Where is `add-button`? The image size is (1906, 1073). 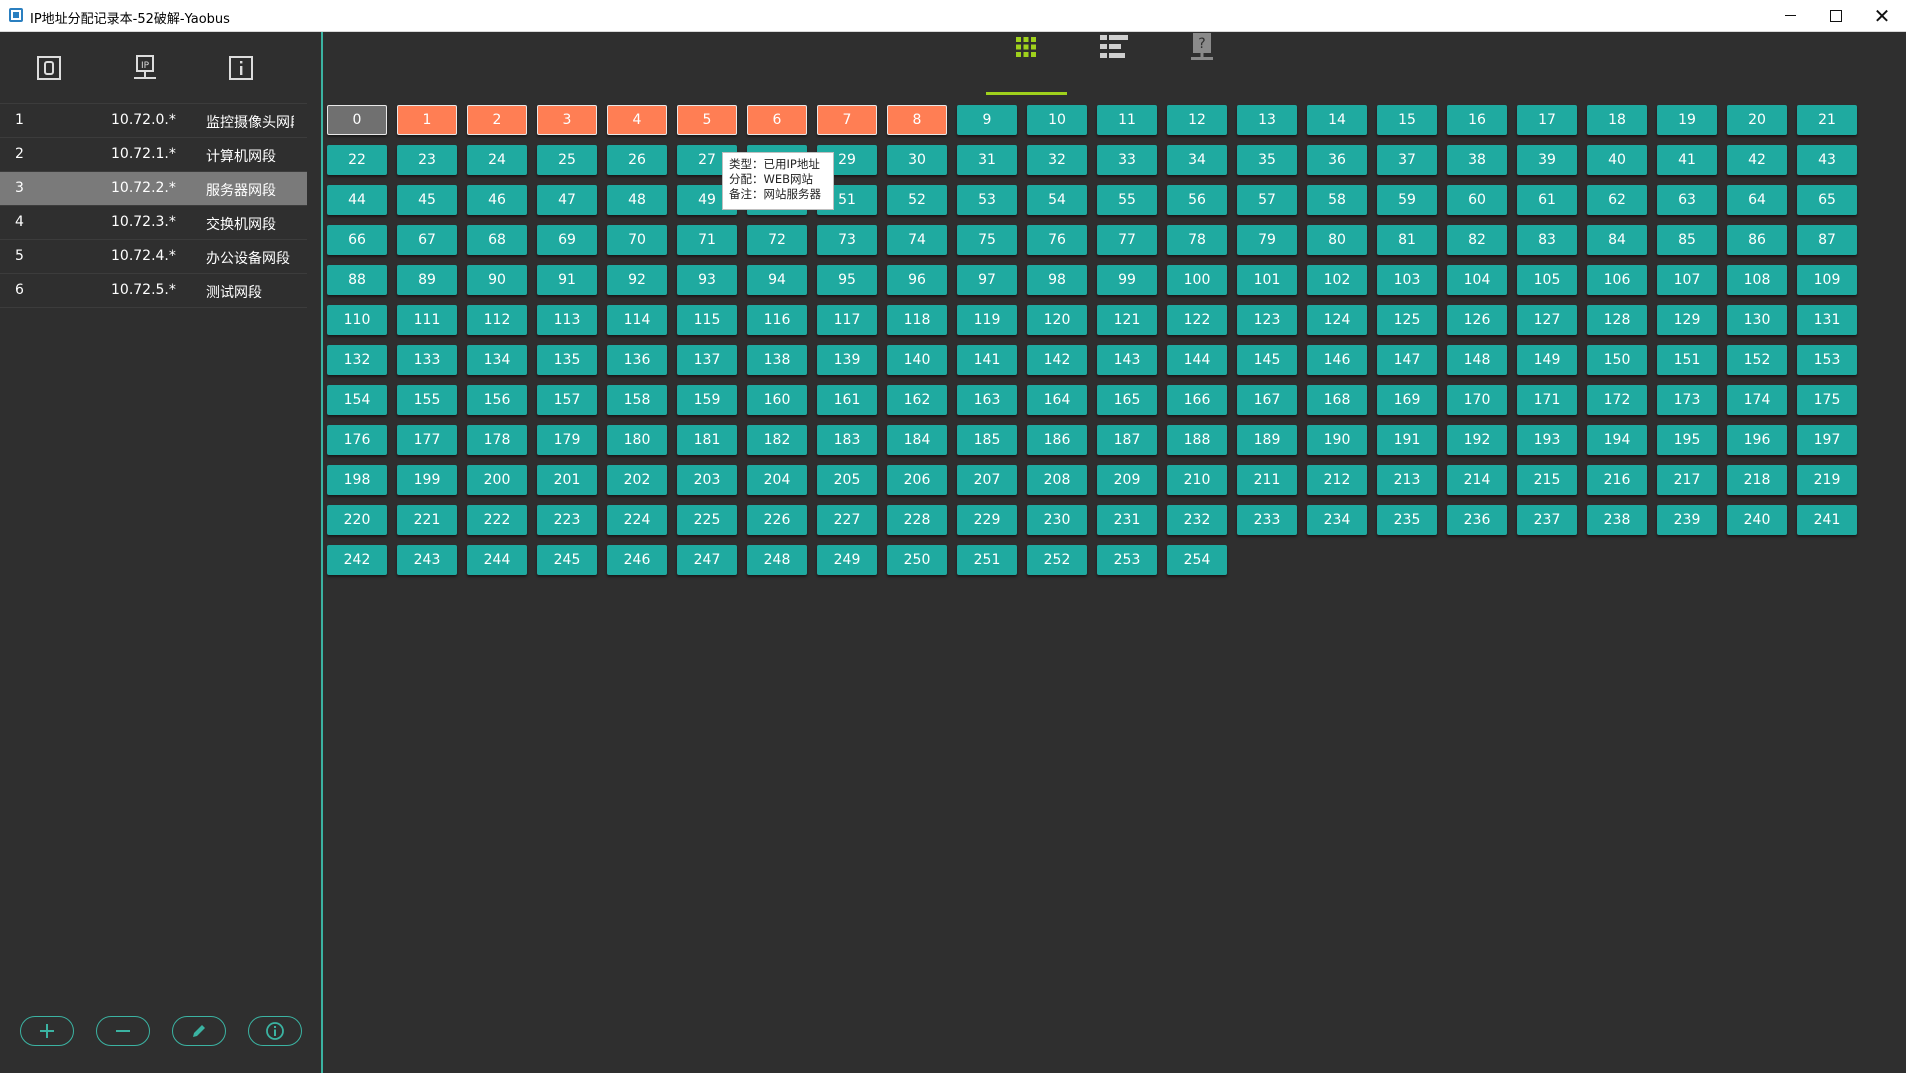 add-button is located at coordinates (47, 1031).